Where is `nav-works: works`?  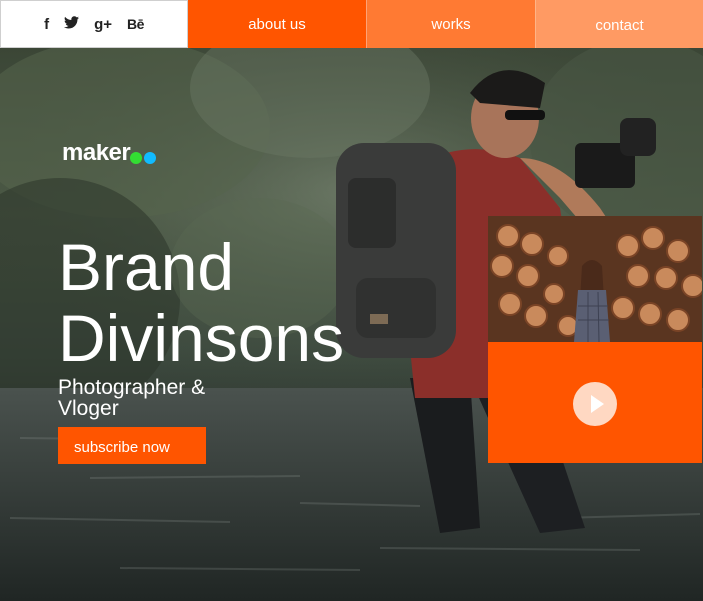
nav-works: works is located at coordinates (450, 24).